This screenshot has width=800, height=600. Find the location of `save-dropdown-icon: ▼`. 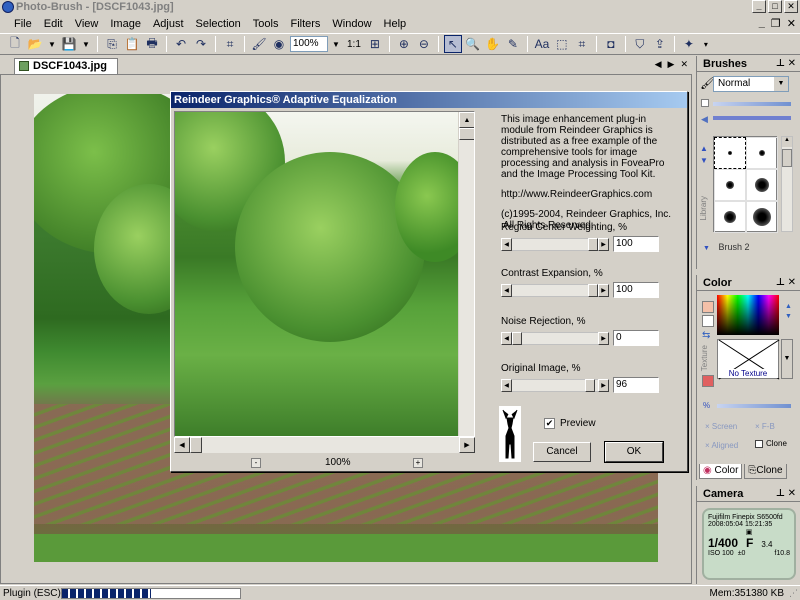

save-dropdown-icon: ▼ is located at coordinates (86, 44).